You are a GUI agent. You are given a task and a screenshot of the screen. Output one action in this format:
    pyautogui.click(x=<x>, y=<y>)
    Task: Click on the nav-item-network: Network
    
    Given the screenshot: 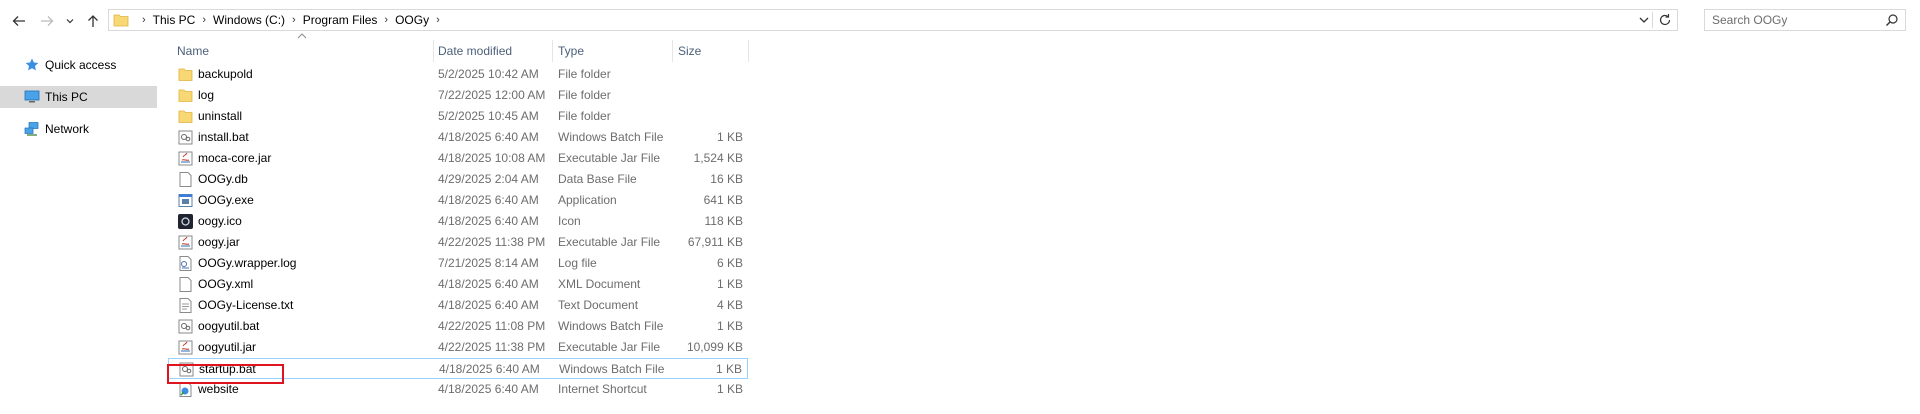 What is the action you would take?
    pyautogui.click(x=78, y=129)
    